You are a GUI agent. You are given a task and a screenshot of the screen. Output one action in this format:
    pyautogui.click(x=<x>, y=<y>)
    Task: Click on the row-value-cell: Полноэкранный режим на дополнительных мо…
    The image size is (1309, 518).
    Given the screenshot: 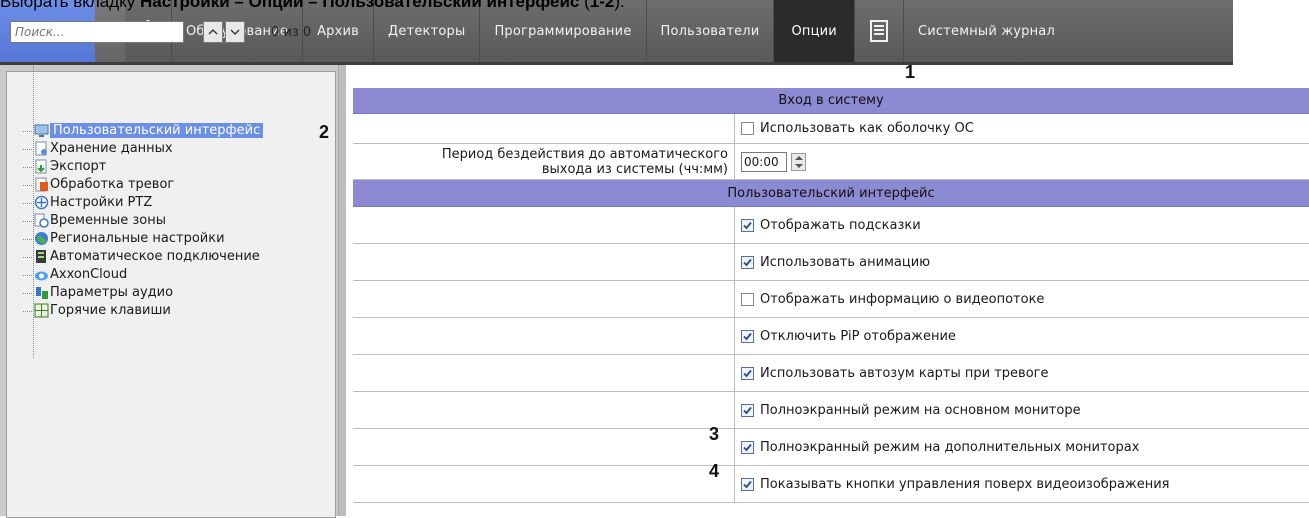 What is the action you would take?
    pyautogui.click(x=1022, y=447)
    